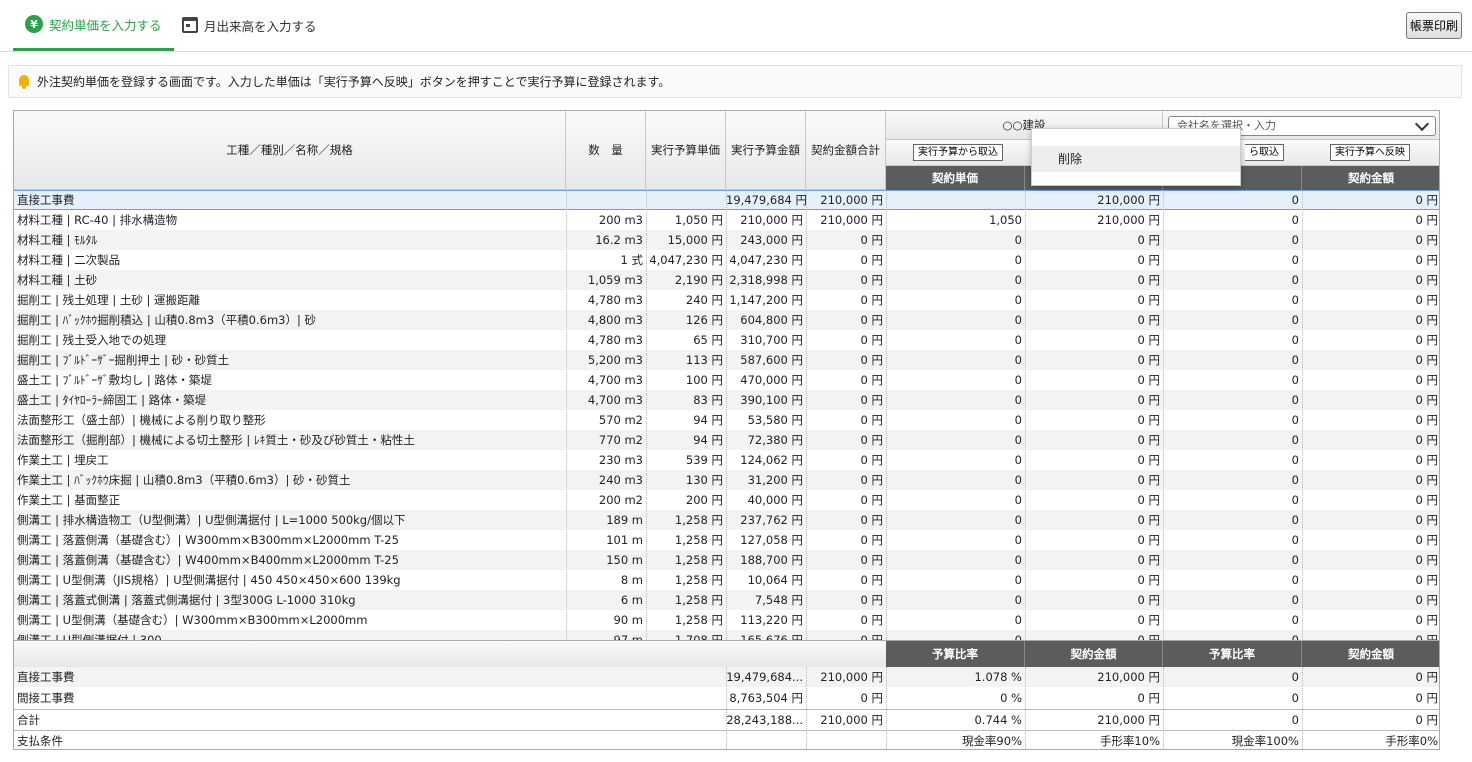  Describe the element at coordinates (958, 152) in the screenshot. I see `import-from-budget-button: 実行予算から取込` at that location.